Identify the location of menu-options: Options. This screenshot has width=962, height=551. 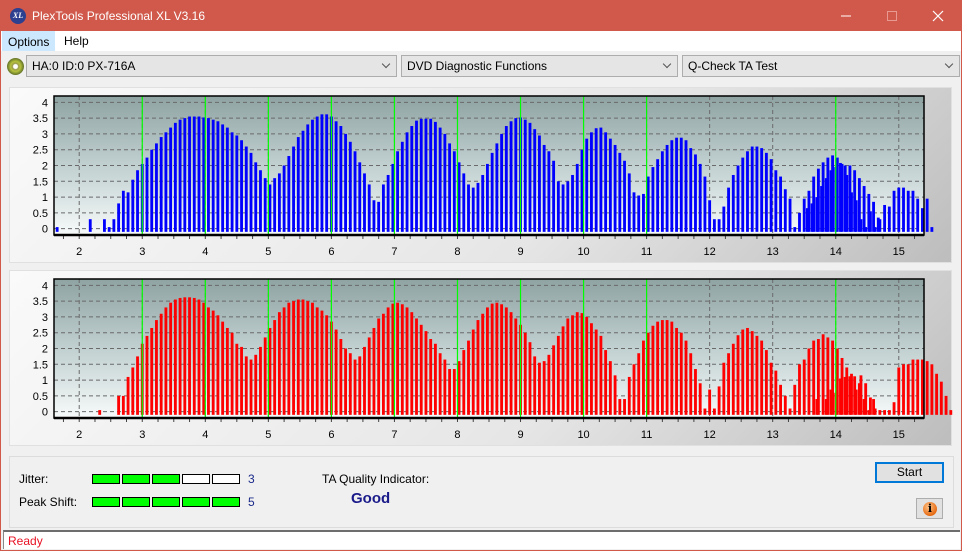
(29, 41).